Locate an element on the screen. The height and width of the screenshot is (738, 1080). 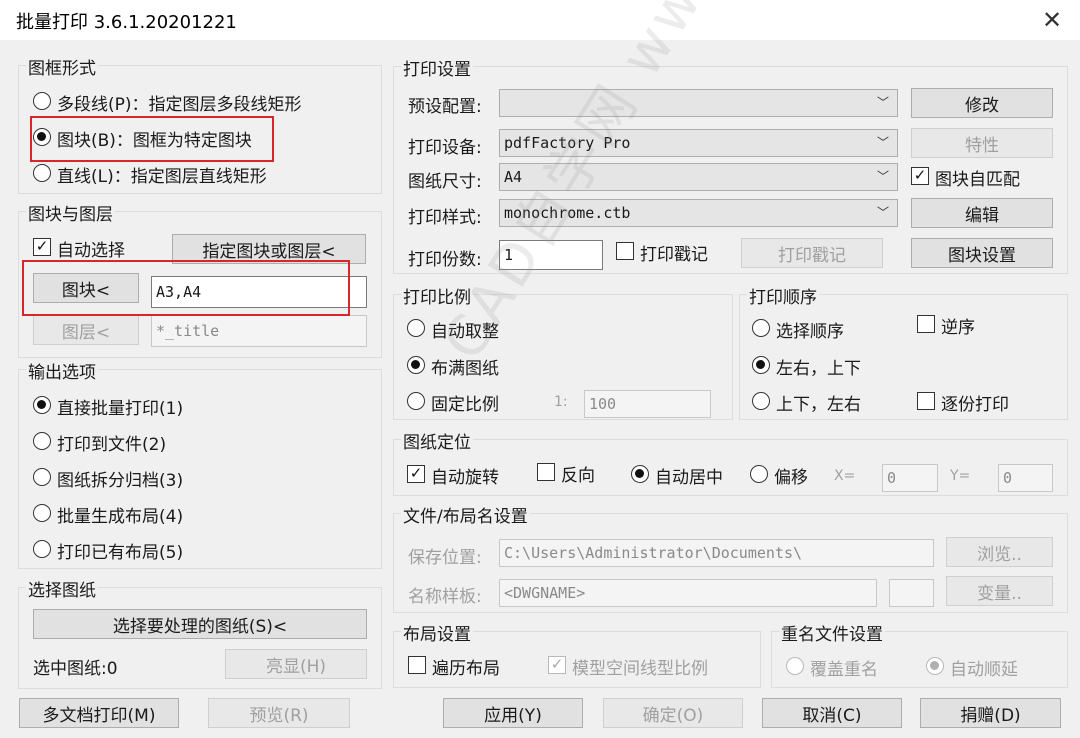
highlight-box-block is located at coordinates (186, 288).